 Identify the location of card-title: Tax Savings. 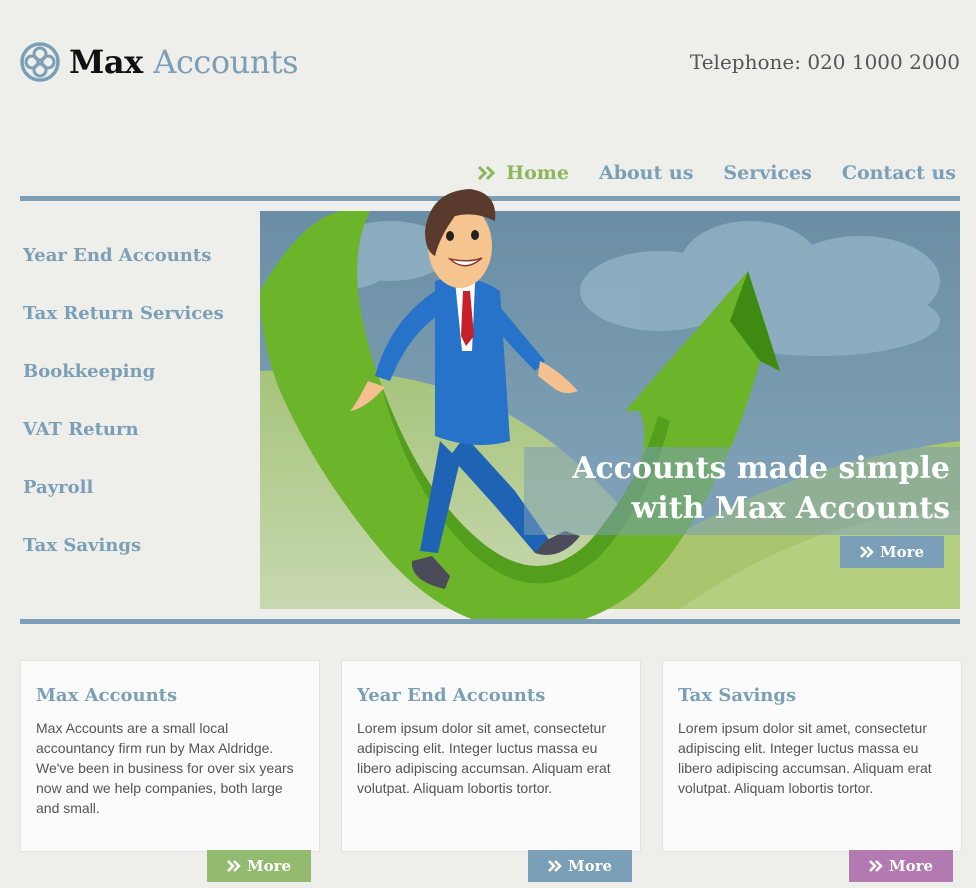
(737, 695).